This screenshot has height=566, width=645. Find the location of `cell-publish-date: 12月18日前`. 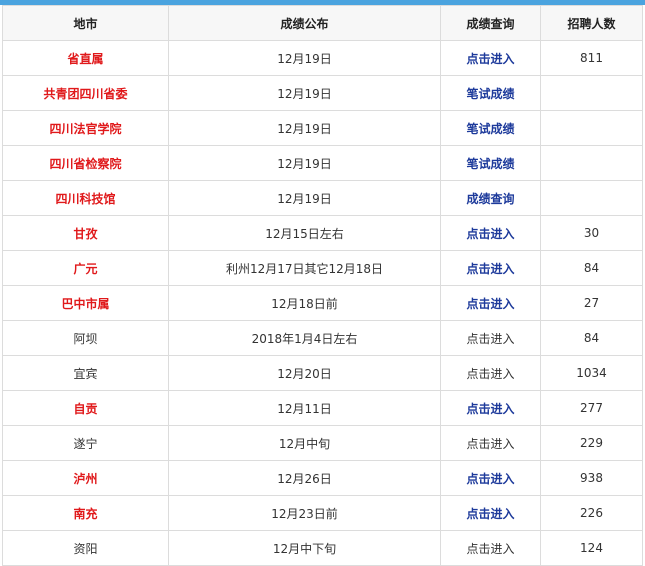

cell-publish-date: 12月18日前 is located at coordinates (304, 303).